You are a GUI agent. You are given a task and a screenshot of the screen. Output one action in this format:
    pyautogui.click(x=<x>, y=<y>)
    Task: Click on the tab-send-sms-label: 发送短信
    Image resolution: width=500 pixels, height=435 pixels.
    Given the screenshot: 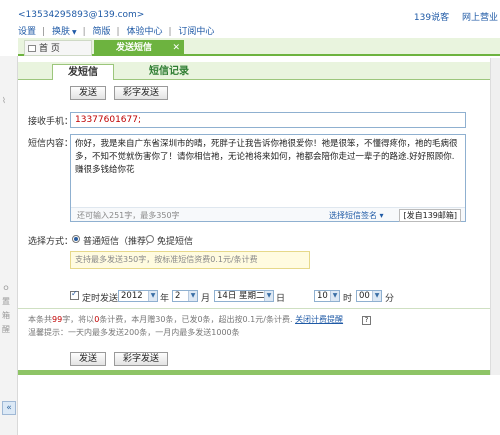 What is the action you would take?
    pyautogui.click(x=134, y=48)
    